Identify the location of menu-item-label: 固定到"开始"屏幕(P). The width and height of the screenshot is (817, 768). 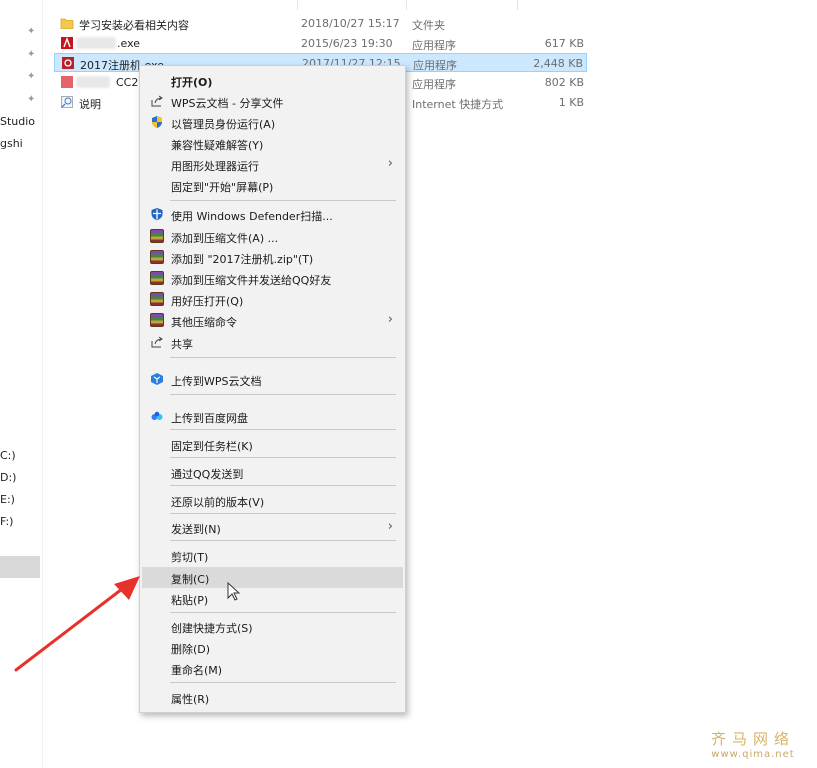
(222, 187).